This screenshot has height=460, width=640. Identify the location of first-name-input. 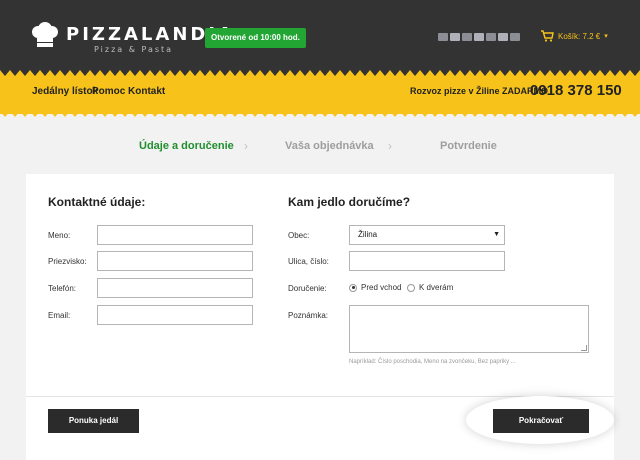
(175, 235).